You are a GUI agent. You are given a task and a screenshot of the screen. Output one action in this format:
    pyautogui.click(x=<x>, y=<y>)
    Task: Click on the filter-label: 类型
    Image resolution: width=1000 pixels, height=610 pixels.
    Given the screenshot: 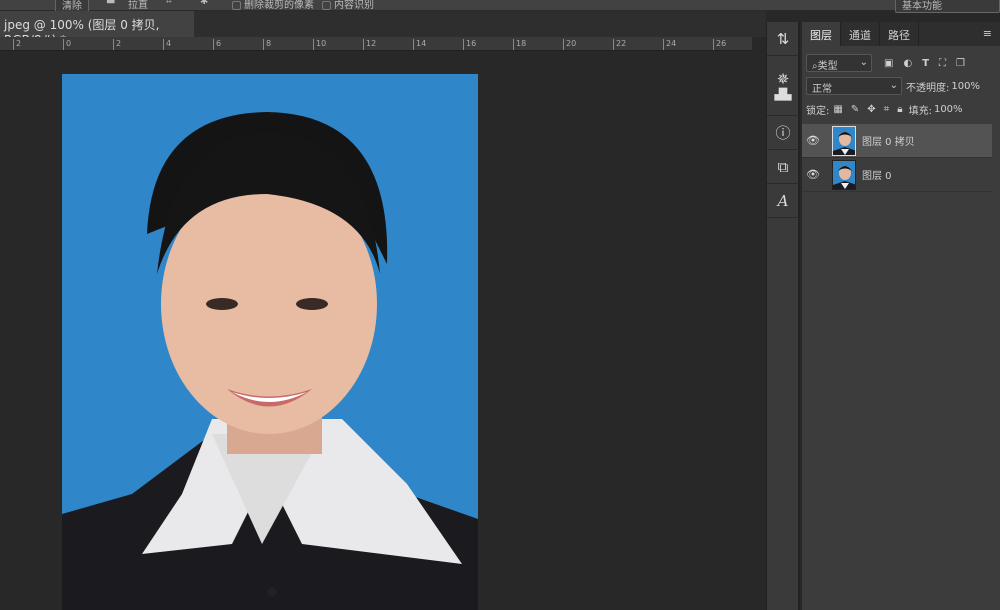 What is the action you would take?
    pyautogui.click(x=827, y=66)
    